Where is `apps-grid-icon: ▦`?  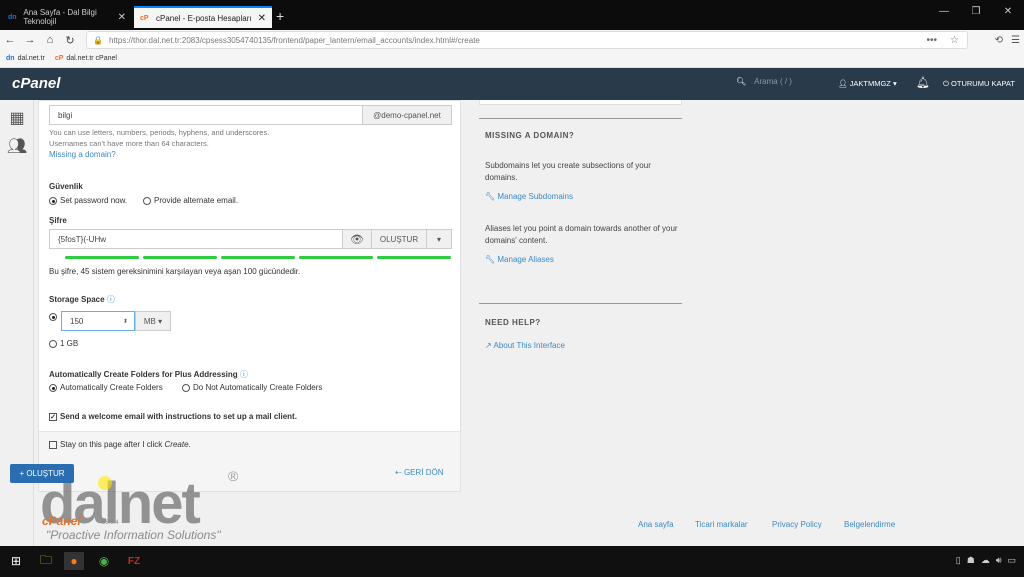 apps-grid-icon: ▦ is located at coordinates (17, 117).